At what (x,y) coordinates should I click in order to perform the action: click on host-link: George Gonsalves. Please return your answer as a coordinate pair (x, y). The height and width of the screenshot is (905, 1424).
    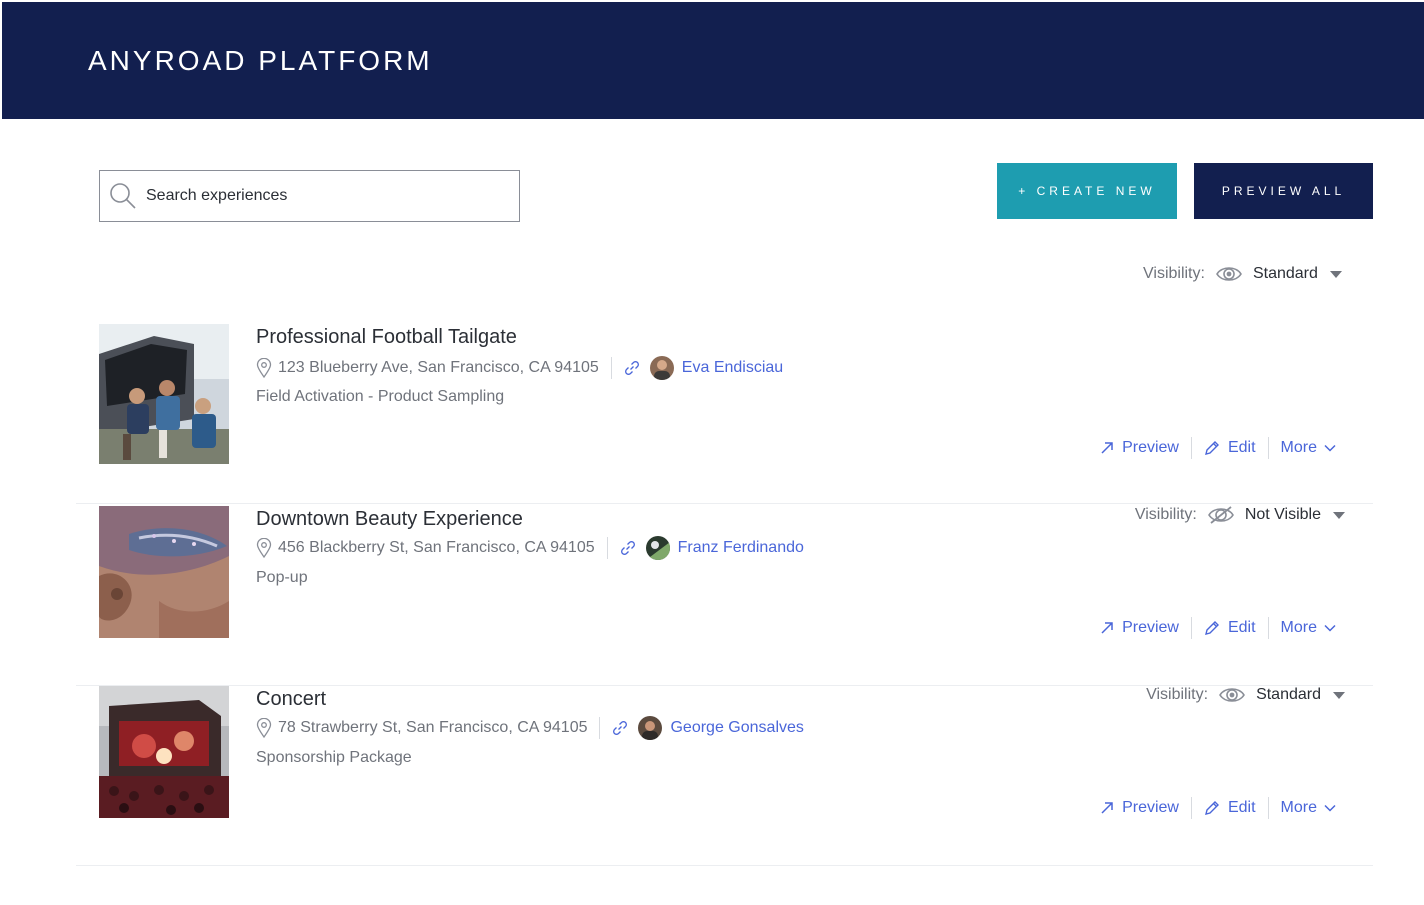
    Looking at the image, I should click on (736, 728).